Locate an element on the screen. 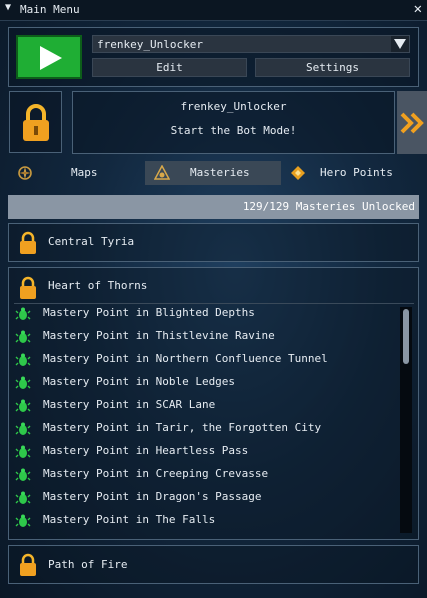 This screenshot has height=598, width=427. list-item: Mastery Point in Dragon's Passage is located at coordinates (204, 497).